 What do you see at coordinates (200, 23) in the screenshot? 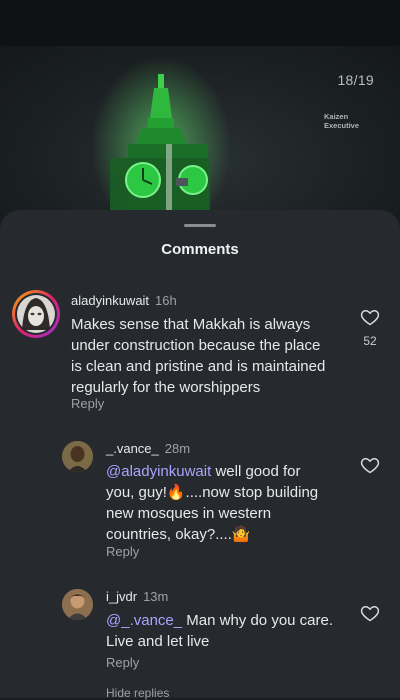
I see `status-bar` at bounding box center [200, 23].